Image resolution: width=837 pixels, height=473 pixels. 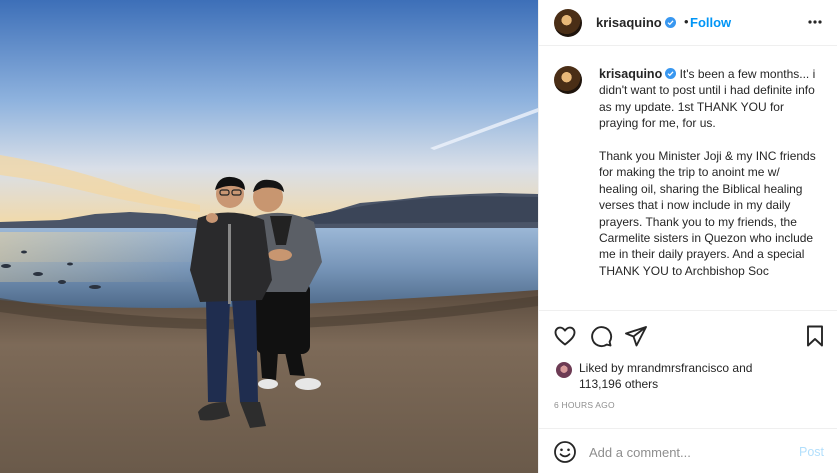 I want to click on heart-icon, so click(x=565, y=336).